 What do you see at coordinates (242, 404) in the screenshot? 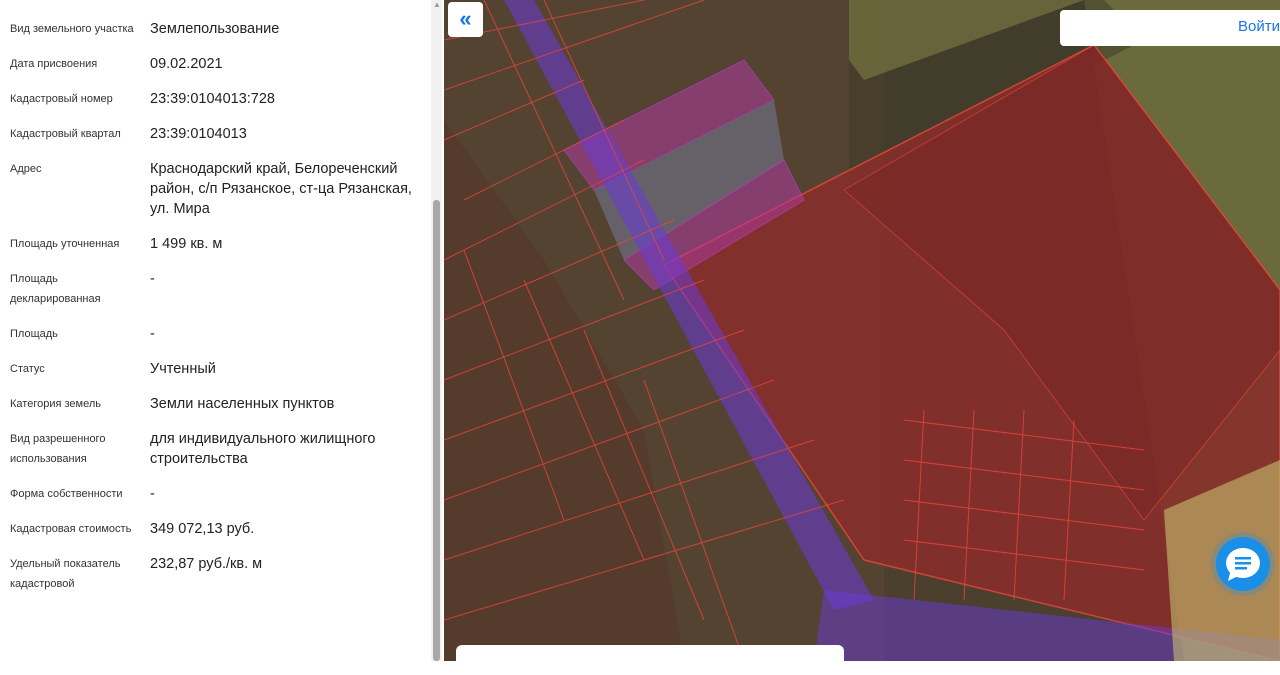
I see `detail-value: Земли населенных пунктов` at bounding box center [242, 404].